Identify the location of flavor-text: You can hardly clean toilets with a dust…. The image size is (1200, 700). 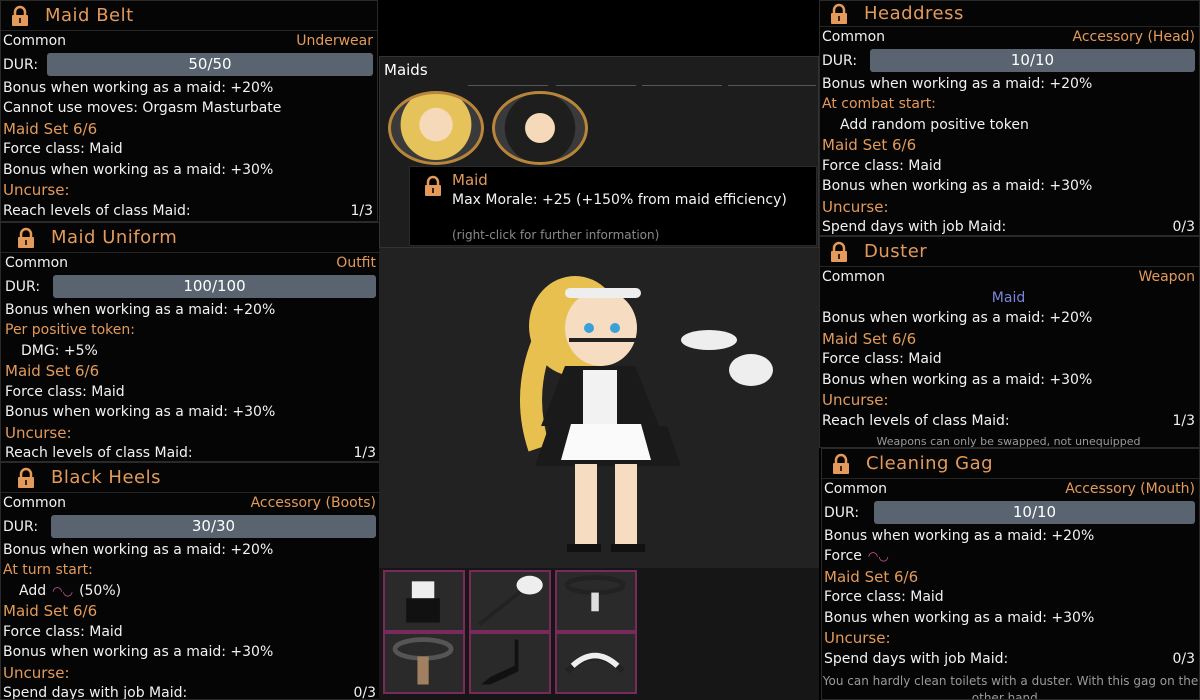
(1010, 687).